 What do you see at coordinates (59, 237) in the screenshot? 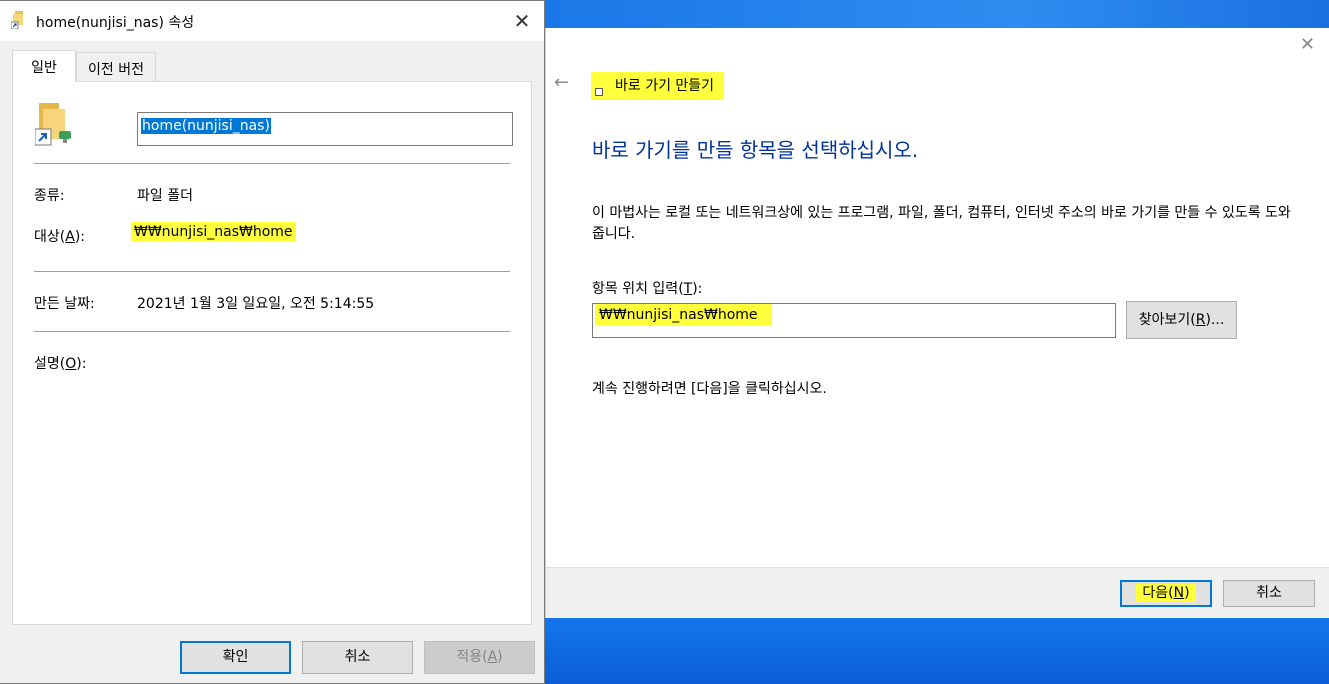
I see `target-label: 대상(A):` at bounding box center [59, 237].